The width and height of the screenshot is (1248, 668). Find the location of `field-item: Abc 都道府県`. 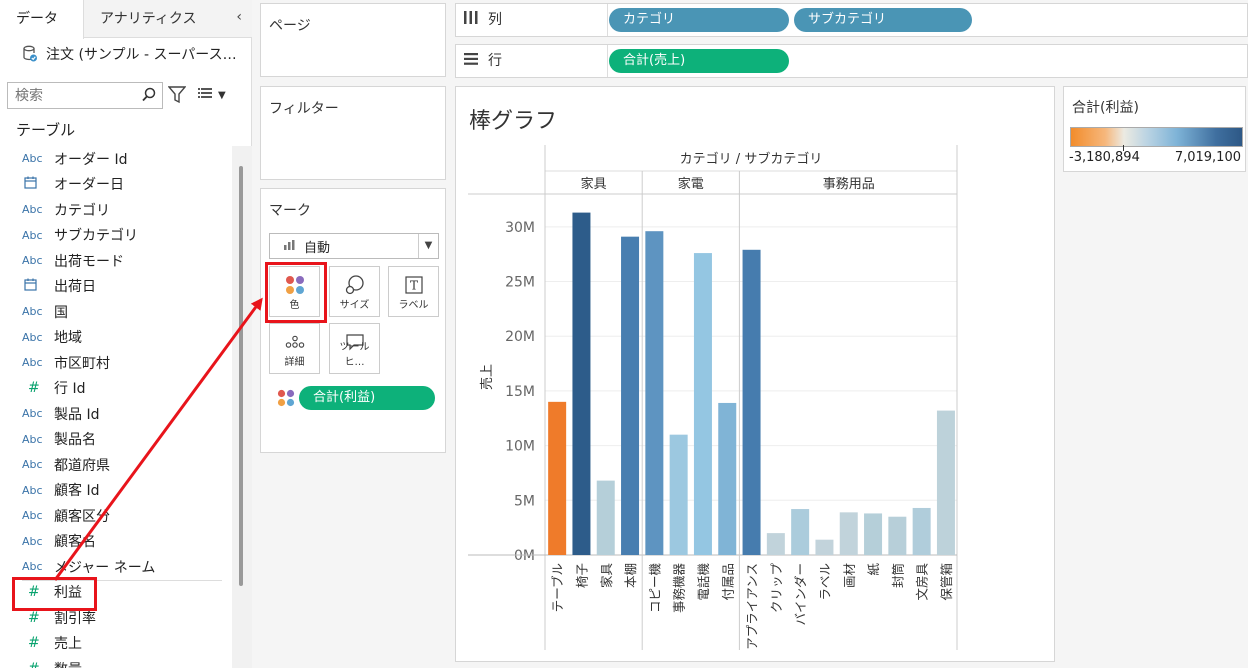

field-item: Abc 都道府県 is located at coordinates (116, 465).